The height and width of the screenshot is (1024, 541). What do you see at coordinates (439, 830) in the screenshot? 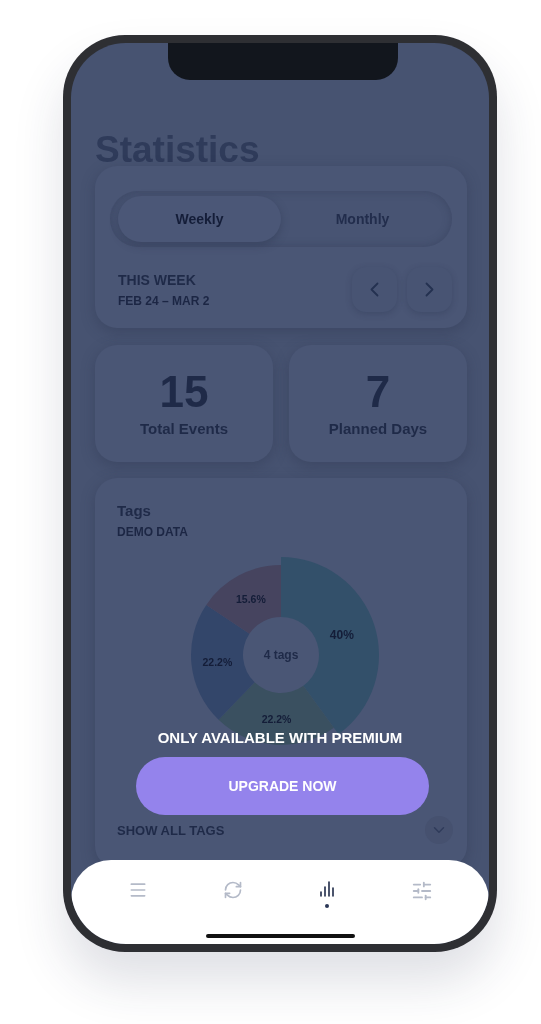
I see `expand-button` at bounding box center [439, 830].